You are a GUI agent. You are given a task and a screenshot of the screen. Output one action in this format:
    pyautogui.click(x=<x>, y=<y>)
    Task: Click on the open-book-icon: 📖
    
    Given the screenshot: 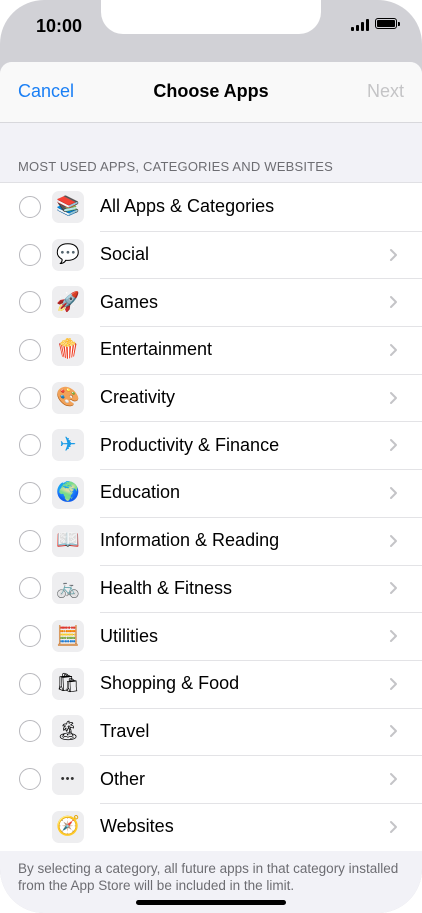 What is the action you would take?
    pyautogui.click(x=68, y=540)
    